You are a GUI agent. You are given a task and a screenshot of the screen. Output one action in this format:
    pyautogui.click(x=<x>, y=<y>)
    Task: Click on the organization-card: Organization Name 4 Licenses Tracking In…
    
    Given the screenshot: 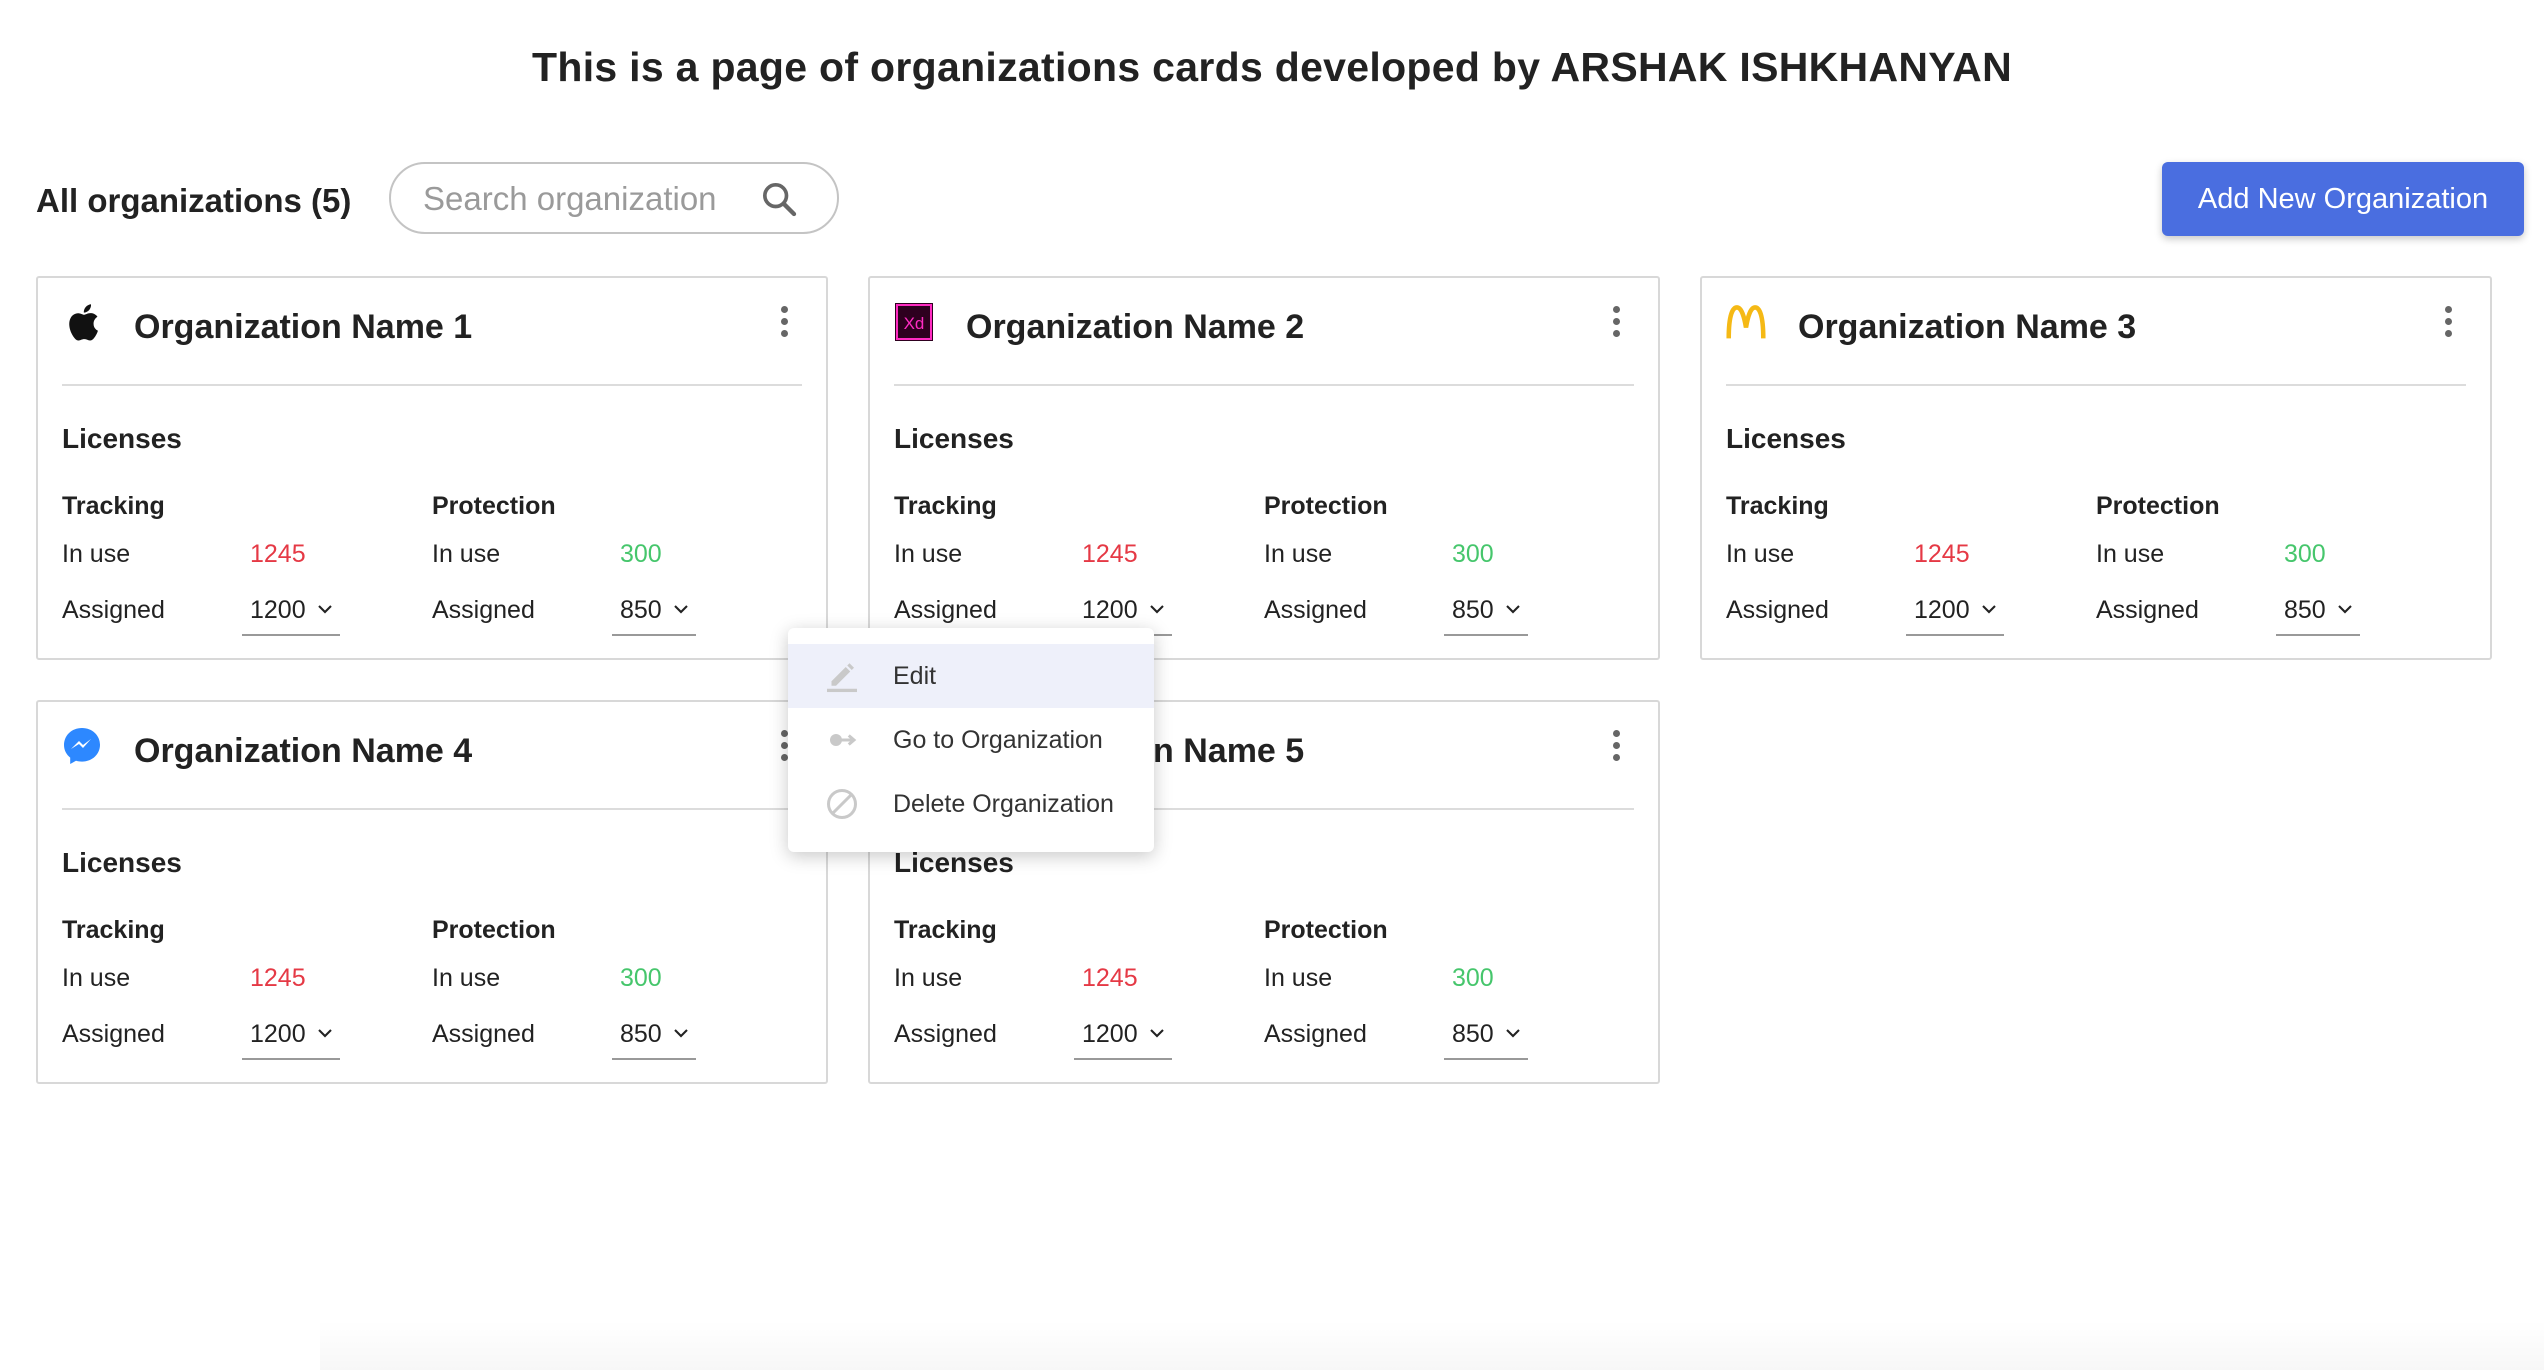 What is the action you would take?
    pyautogui.click(x=432, y=892)
    